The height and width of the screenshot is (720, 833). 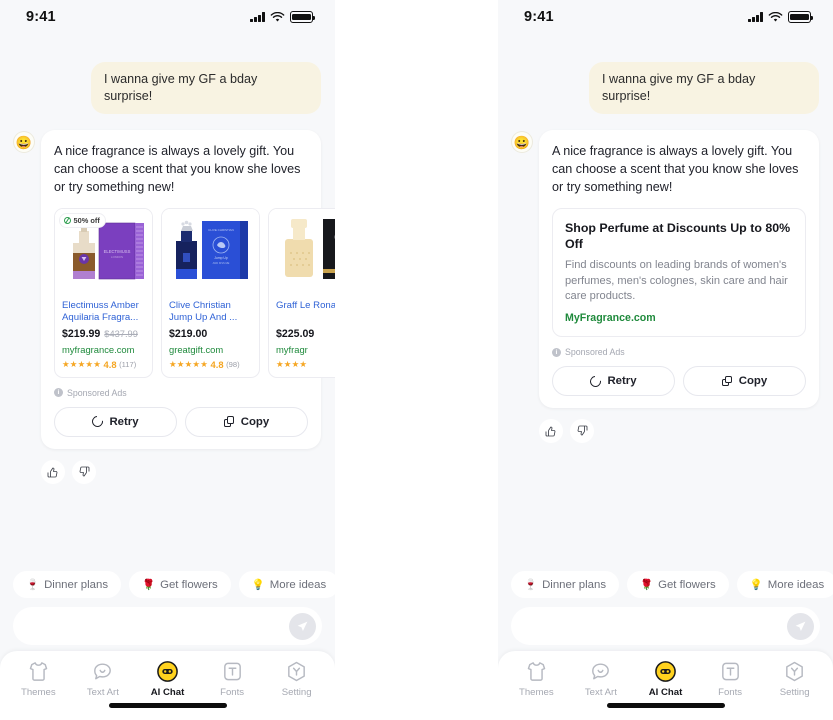 I want to click on product-merchant: myfragrance.com, so click(x=103, y=349).